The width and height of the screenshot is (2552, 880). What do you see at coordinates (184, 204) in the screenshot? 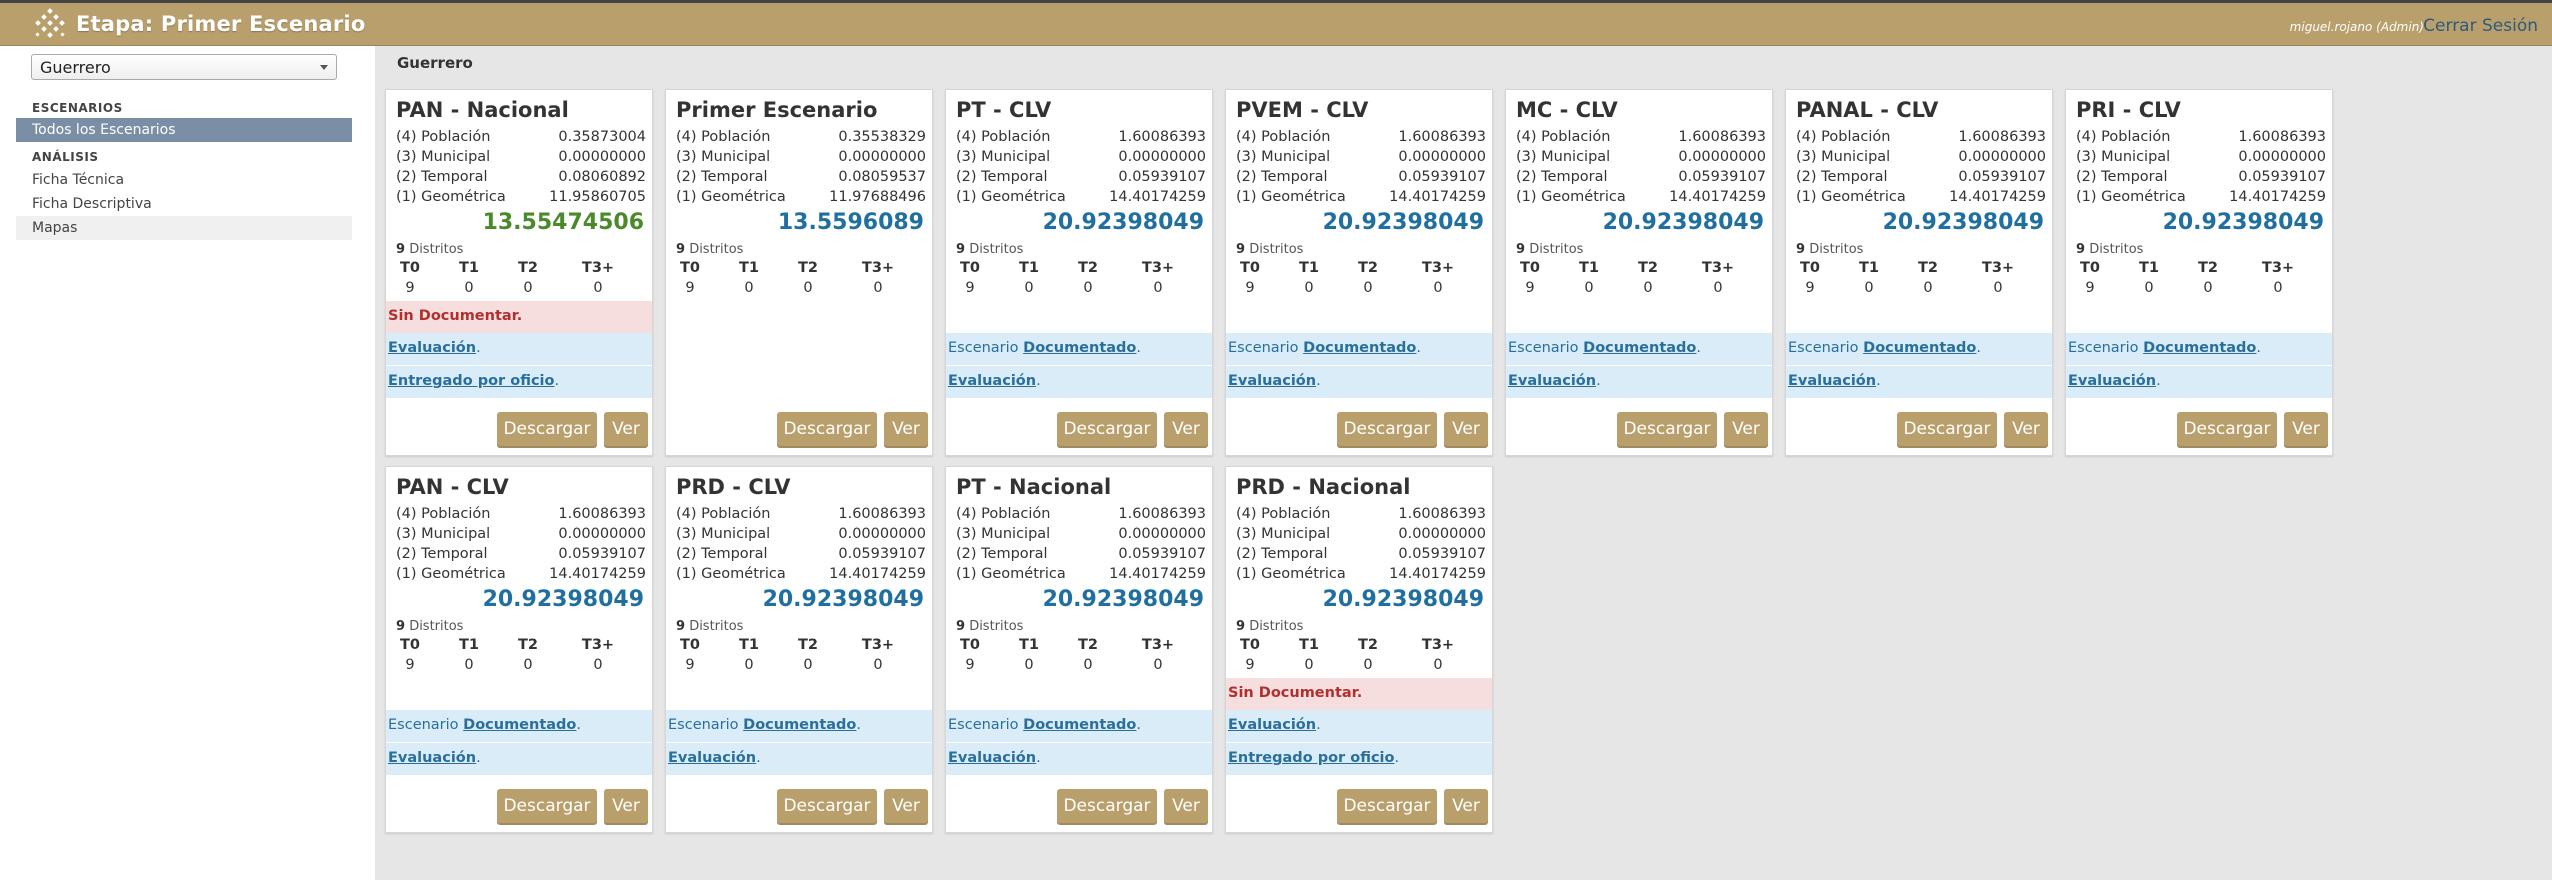
I see `sidebar-item-ficha-descriptiva: Ficha Descriptiva` at bounding box center [184, 204].